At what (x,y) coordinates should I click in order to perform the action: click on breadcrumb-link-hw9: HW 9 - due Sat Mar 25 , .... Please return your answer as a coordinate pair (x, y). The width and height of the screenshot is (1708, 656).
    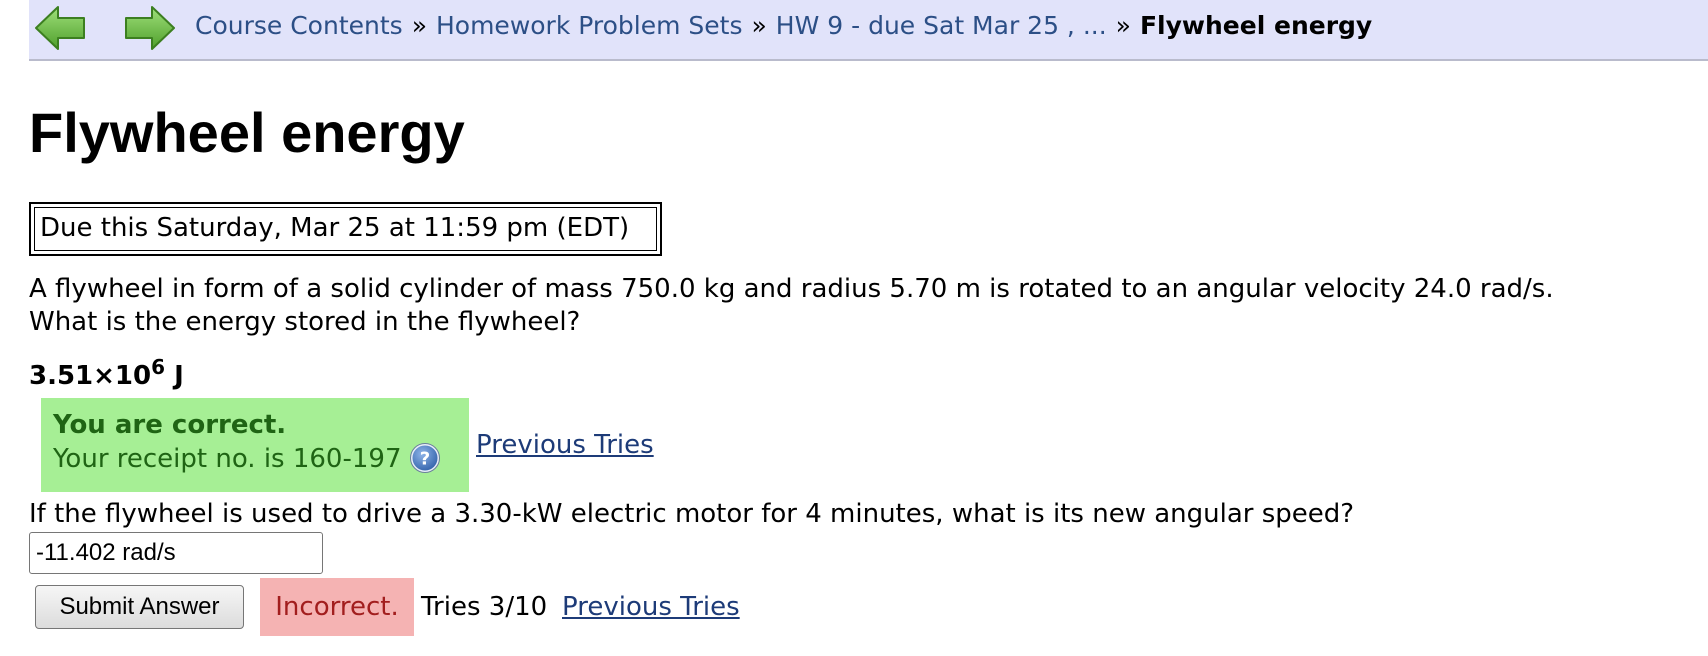
    Looking at the image, I should click on (941, 25).